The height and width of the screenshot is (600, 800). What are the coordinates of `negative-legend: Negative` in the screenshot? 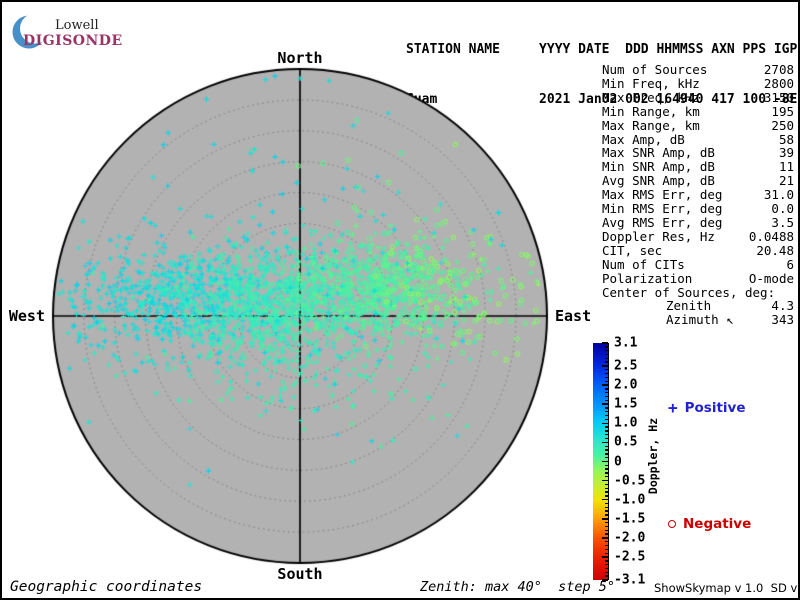 It's located at (709, 524).